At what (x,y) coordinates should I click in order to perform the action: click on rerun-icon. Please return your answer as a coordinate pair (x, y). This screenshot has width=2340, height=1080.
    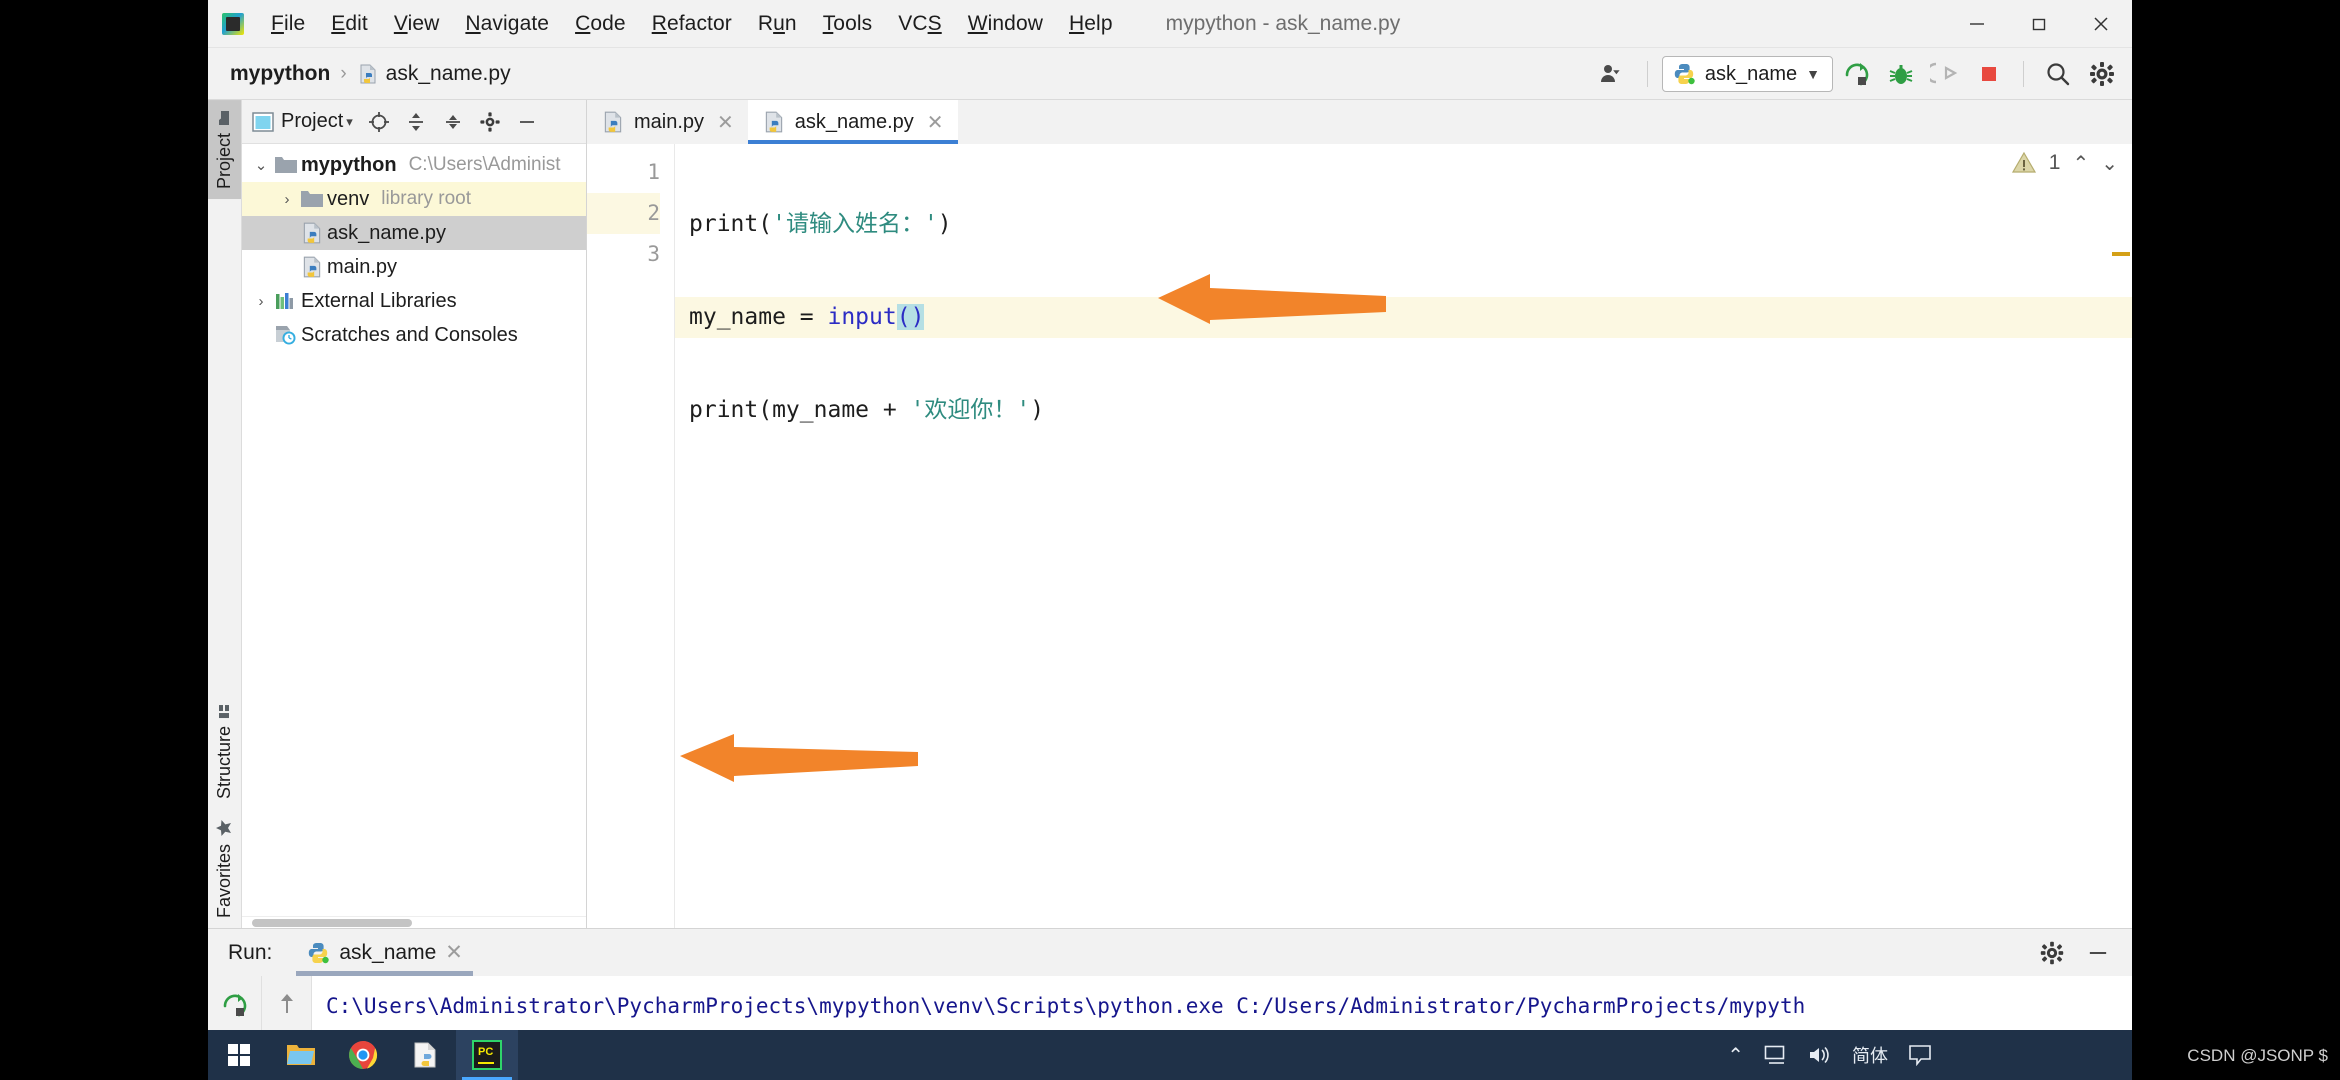
    Looking at the image, I should click on (235, 1005).